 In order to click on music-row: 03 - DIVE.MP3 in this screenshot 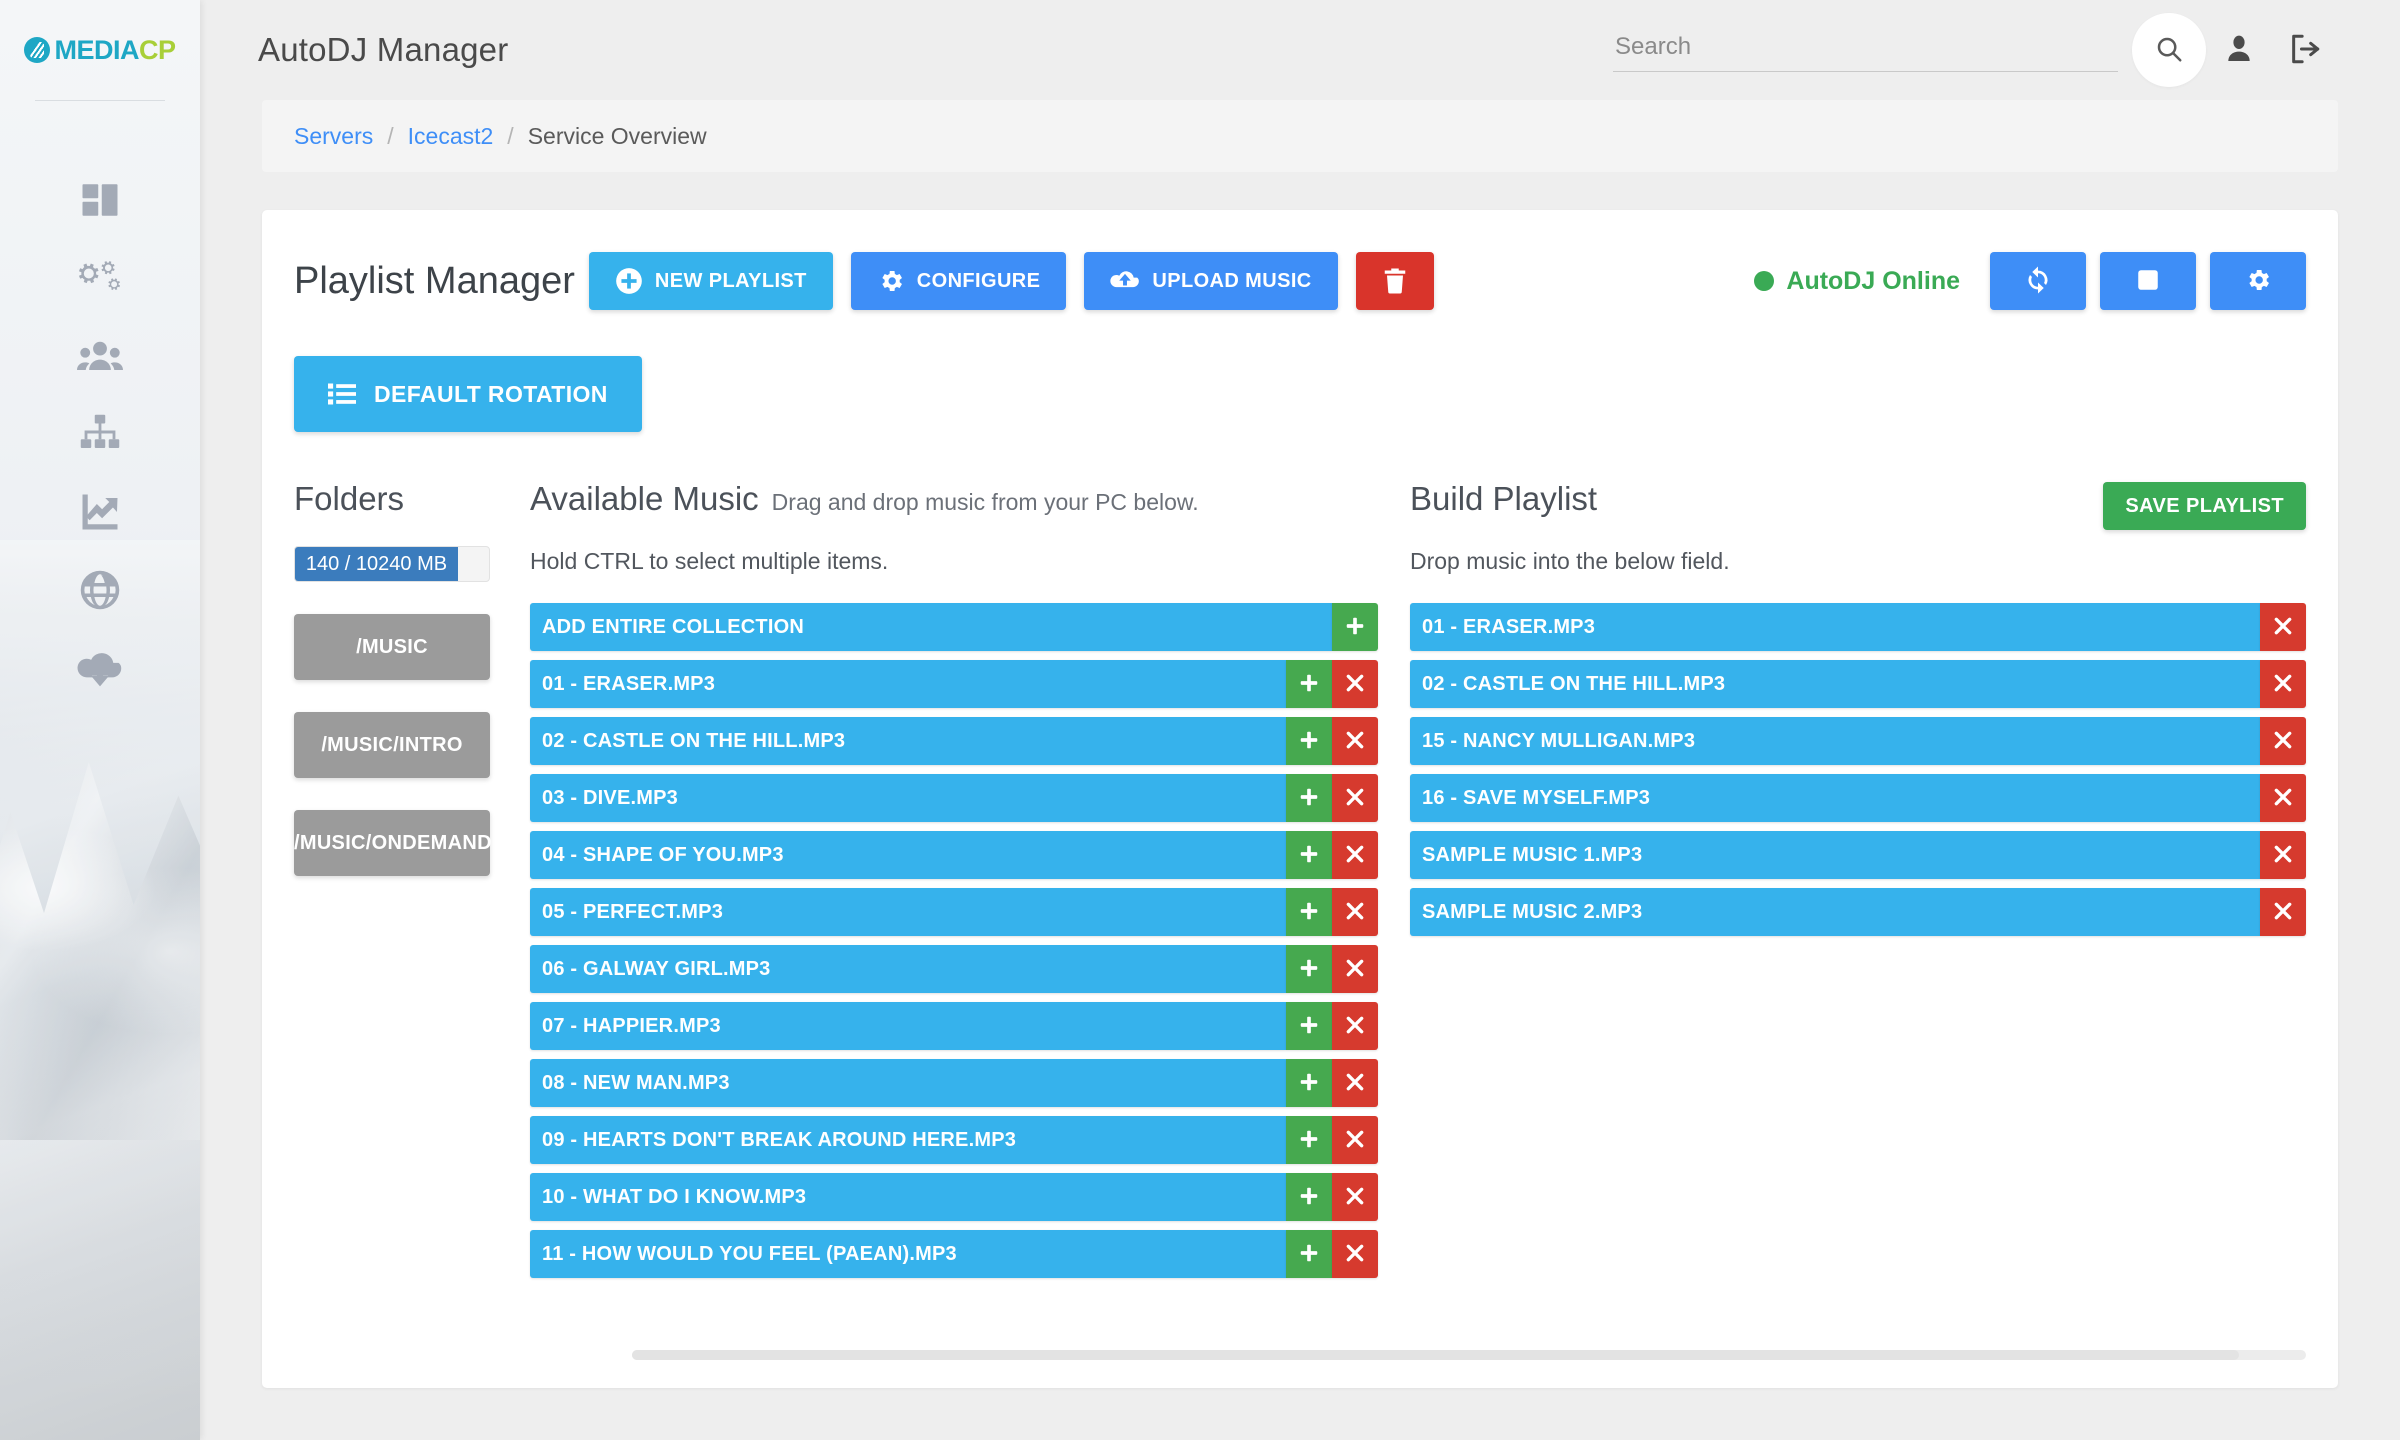, I will do `click(954, 798)`.